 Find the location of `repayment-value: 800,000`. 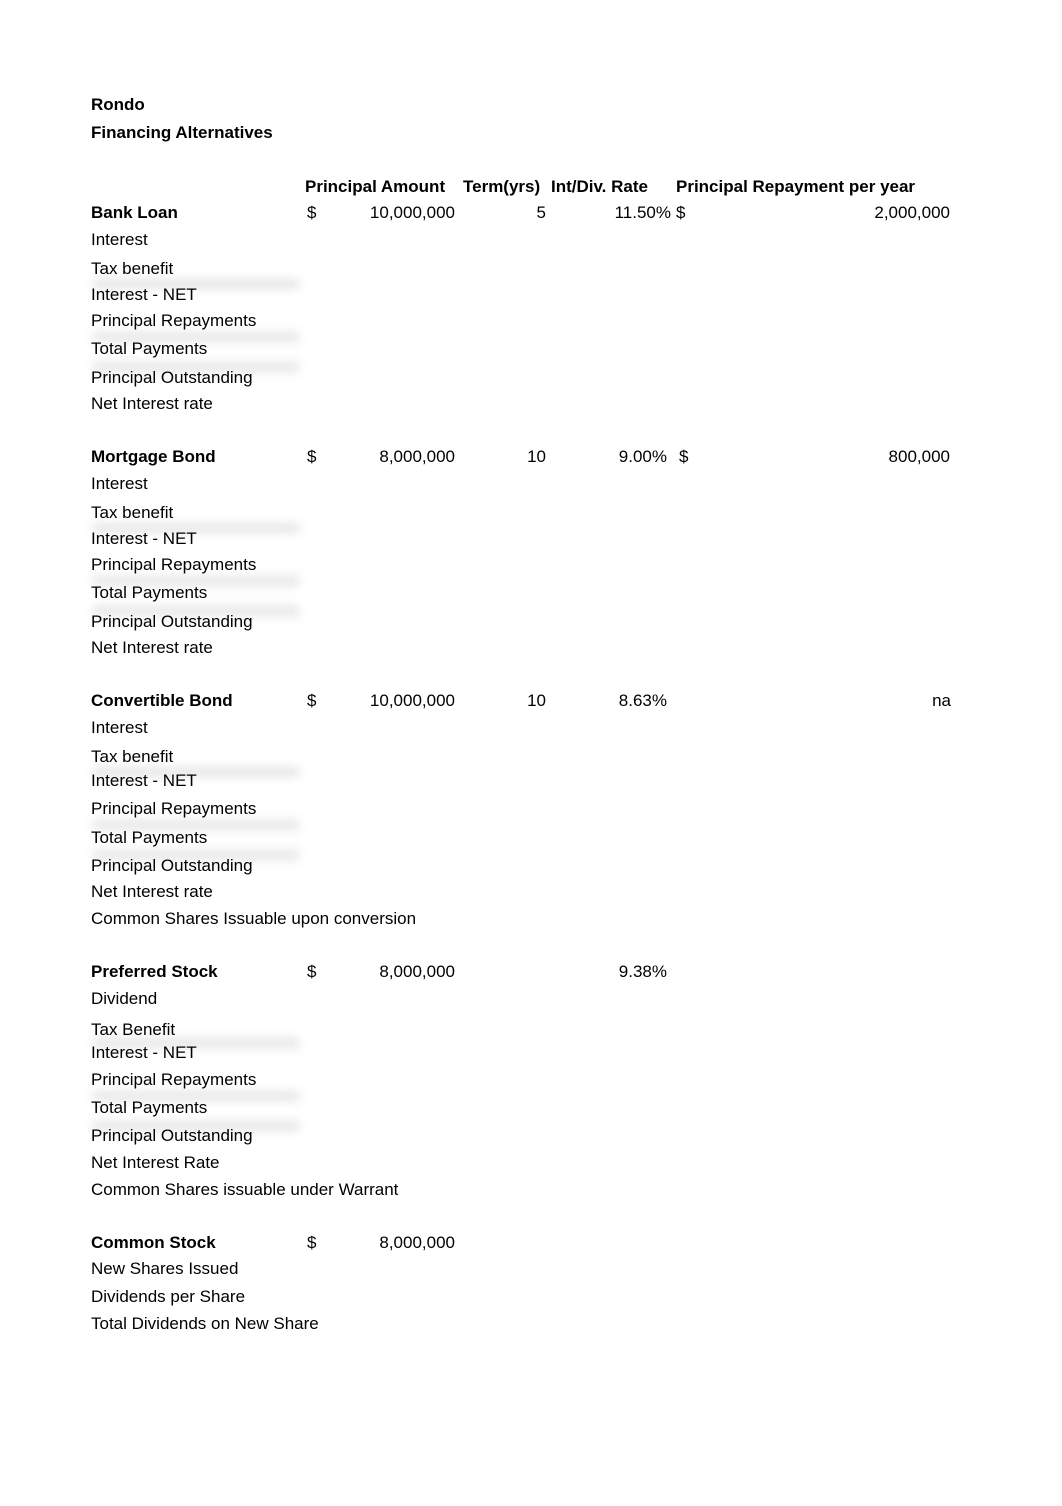

repayment-value: 800,000 is located at coordinates (919, 456).